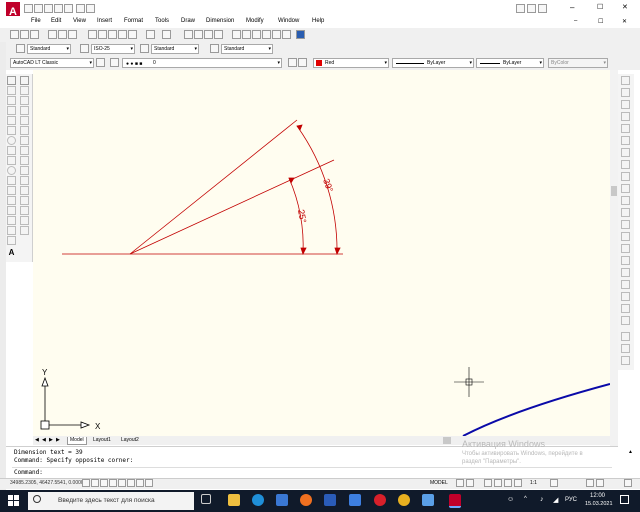 The image size is (640, 512). I want to click on join-icon, so click(24, 200).